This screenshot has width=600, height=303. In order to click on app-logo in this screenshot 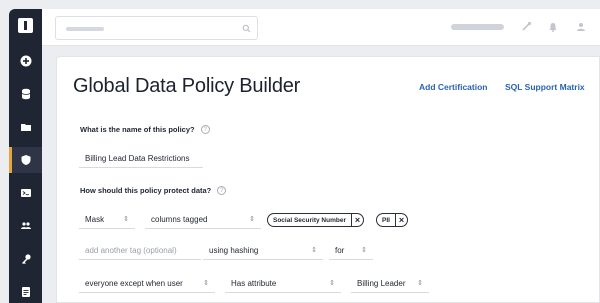, I will do `click(25, 25)`.